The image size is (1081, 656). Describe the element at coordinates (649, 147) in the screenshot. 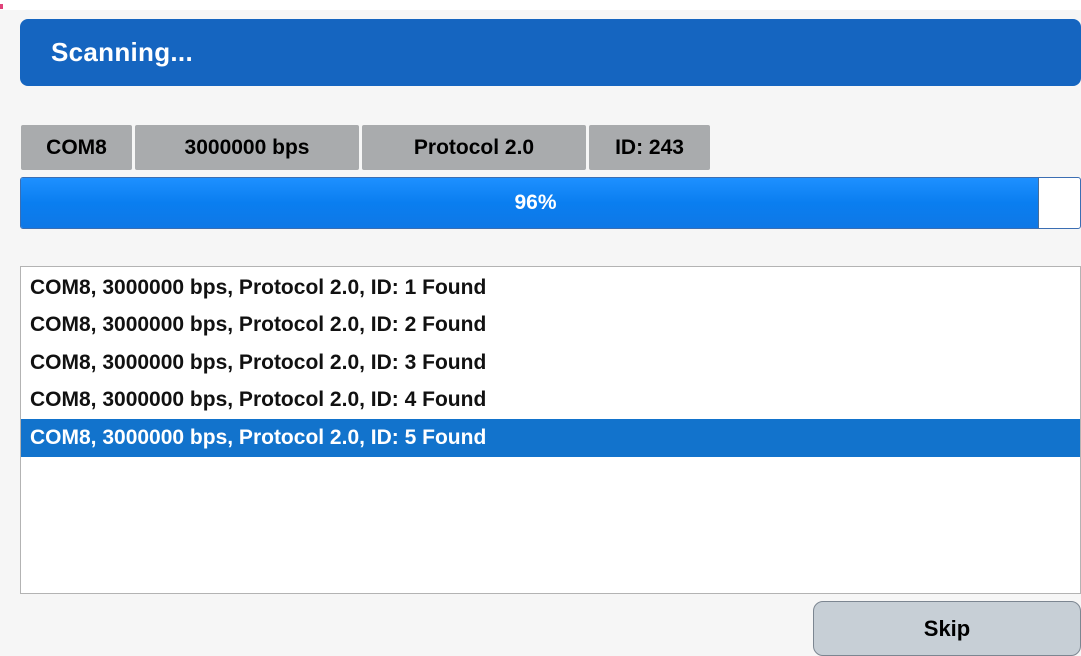

I see `current-id-chip: ID: 243` at that location.